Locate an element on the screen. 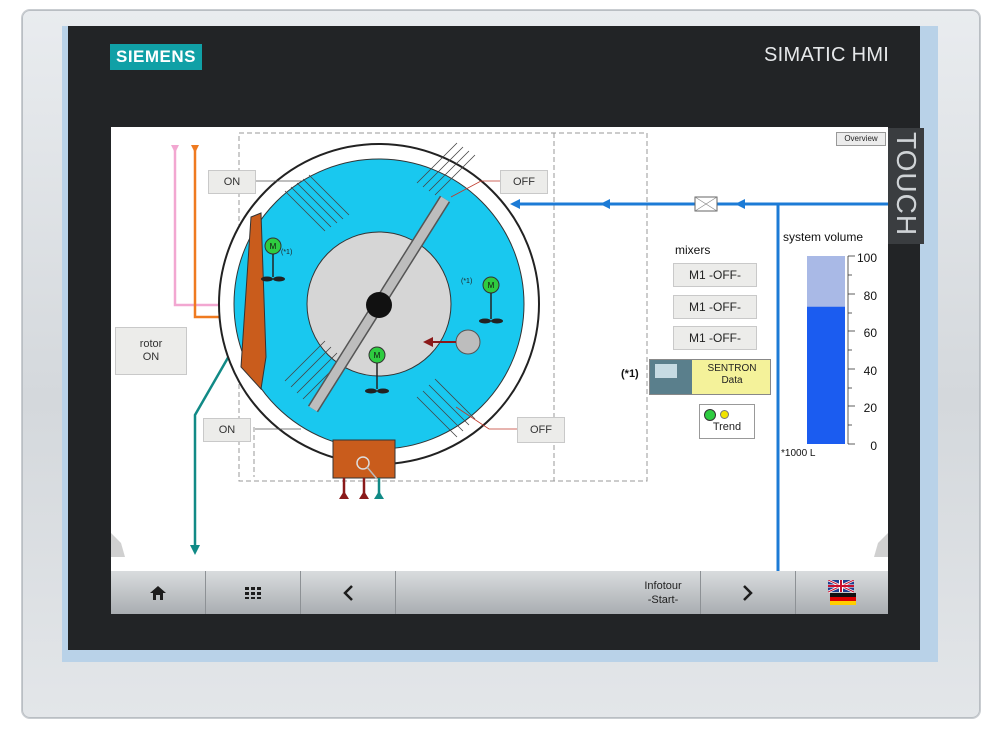 The height and width of the screenshot is (737, 1000). mixer-2-button: M1 -OFF- is located at coordinates (715, 307).